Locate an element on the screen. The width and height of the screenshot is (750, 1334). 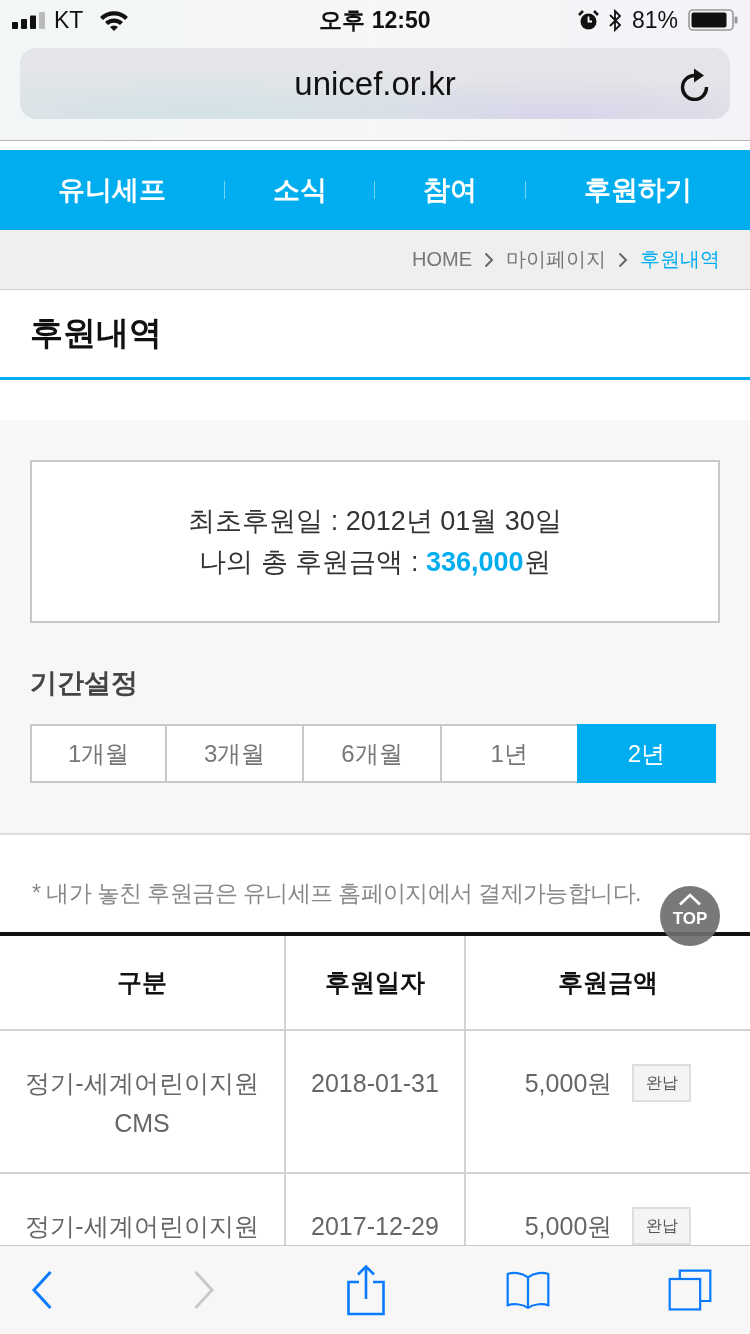
address-field: unicef.or.kr is located at coordinates (375, 83).